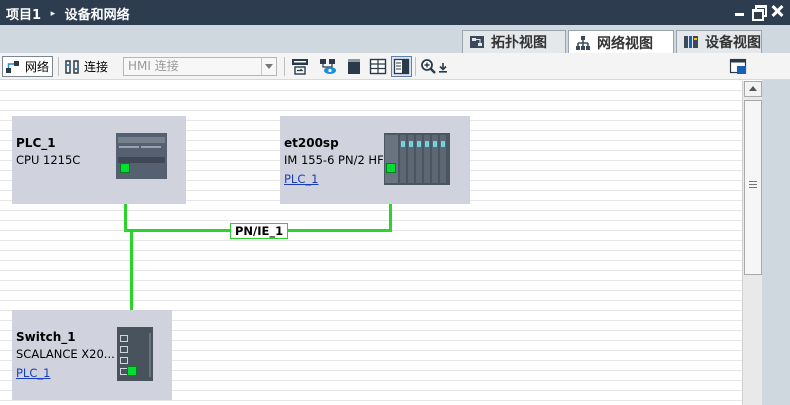 The image size is (790, 405). What do you see at coordinates (259, 231) in the screenshot?
I see `subnet-label: PN/IE_1` at bounding box center [259, 231].